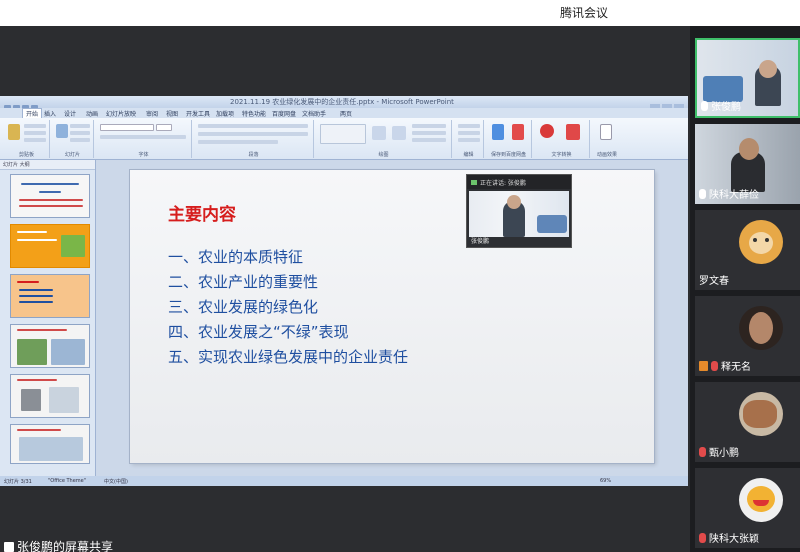 The width and height of the screenshot is (800, 552). What do you see at coordinates (714, 281) in the screenshot?
I see `participant-name: 罗文春` at bounding box center [714, 281].